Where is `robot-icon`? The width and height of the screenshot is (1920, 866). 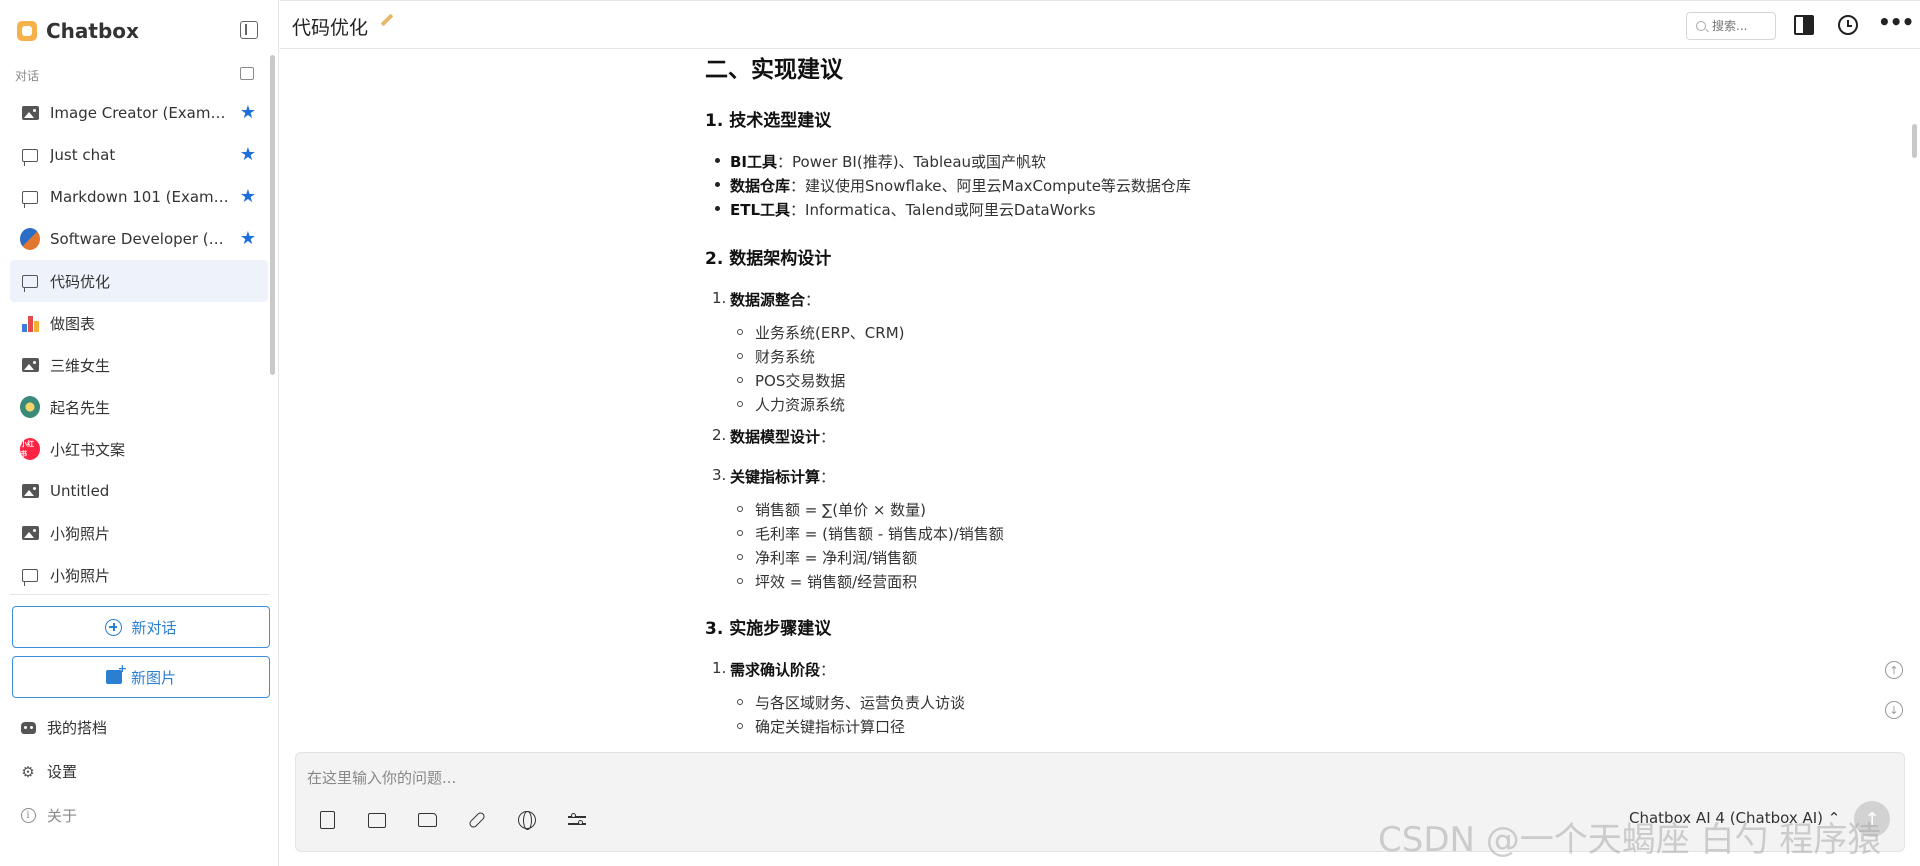
robot-icon is located at coordinates (28, 727).